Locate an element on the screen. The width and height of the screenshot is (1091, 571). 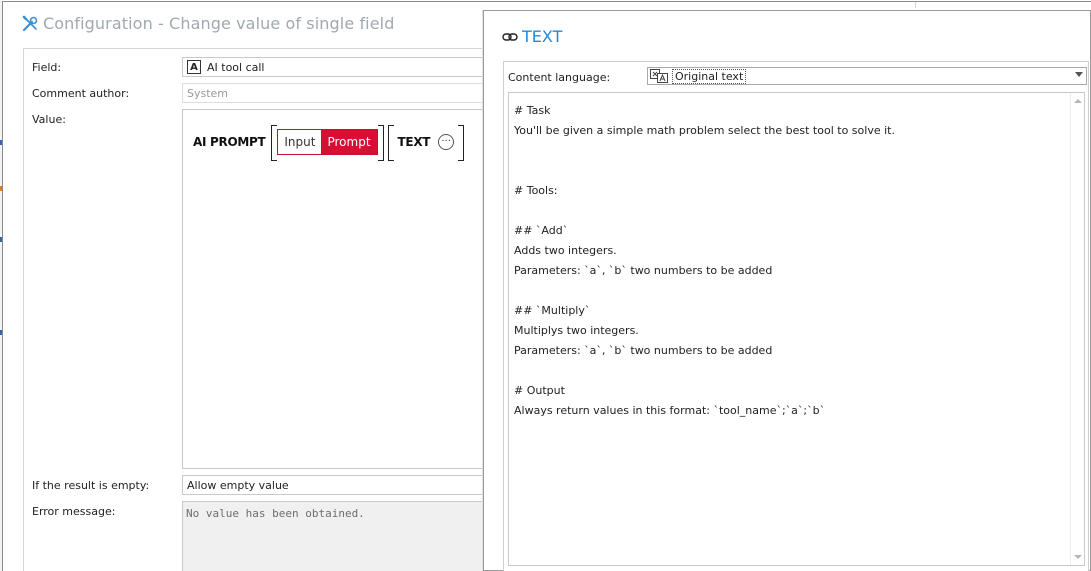
prompt-mode-group: Input Prompt is located at coordinates (327, 143).